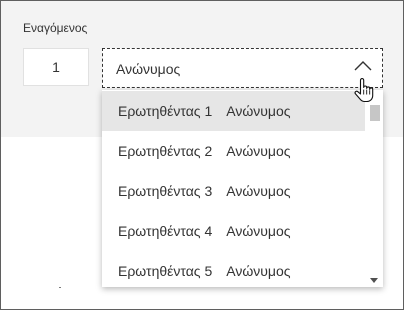 The image size is (404, 310). What do you see at coordinates (55, 28) in the screenshot?
I see `respondent-label: Εναγόμενος` at bounding box center [55, 28].